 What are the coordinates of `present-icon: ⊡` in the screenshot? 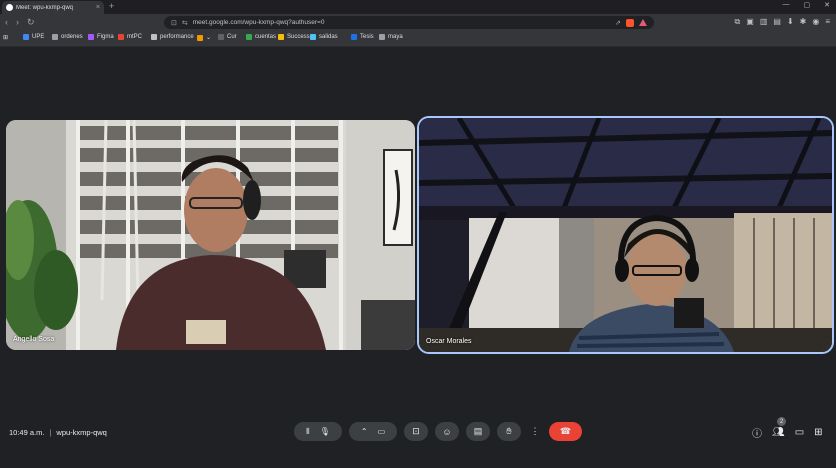 It's located at (416, 431).